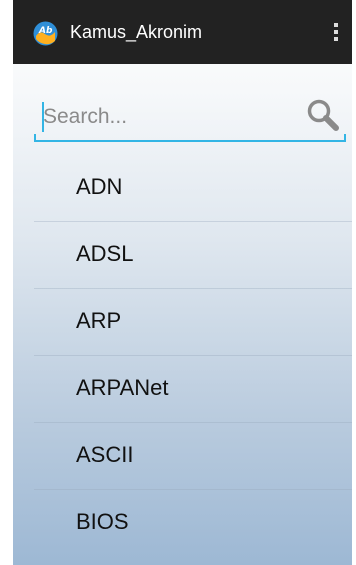  Describe the element at coordinates (163, 117) in the screenshot. I see `search-input` at that location.